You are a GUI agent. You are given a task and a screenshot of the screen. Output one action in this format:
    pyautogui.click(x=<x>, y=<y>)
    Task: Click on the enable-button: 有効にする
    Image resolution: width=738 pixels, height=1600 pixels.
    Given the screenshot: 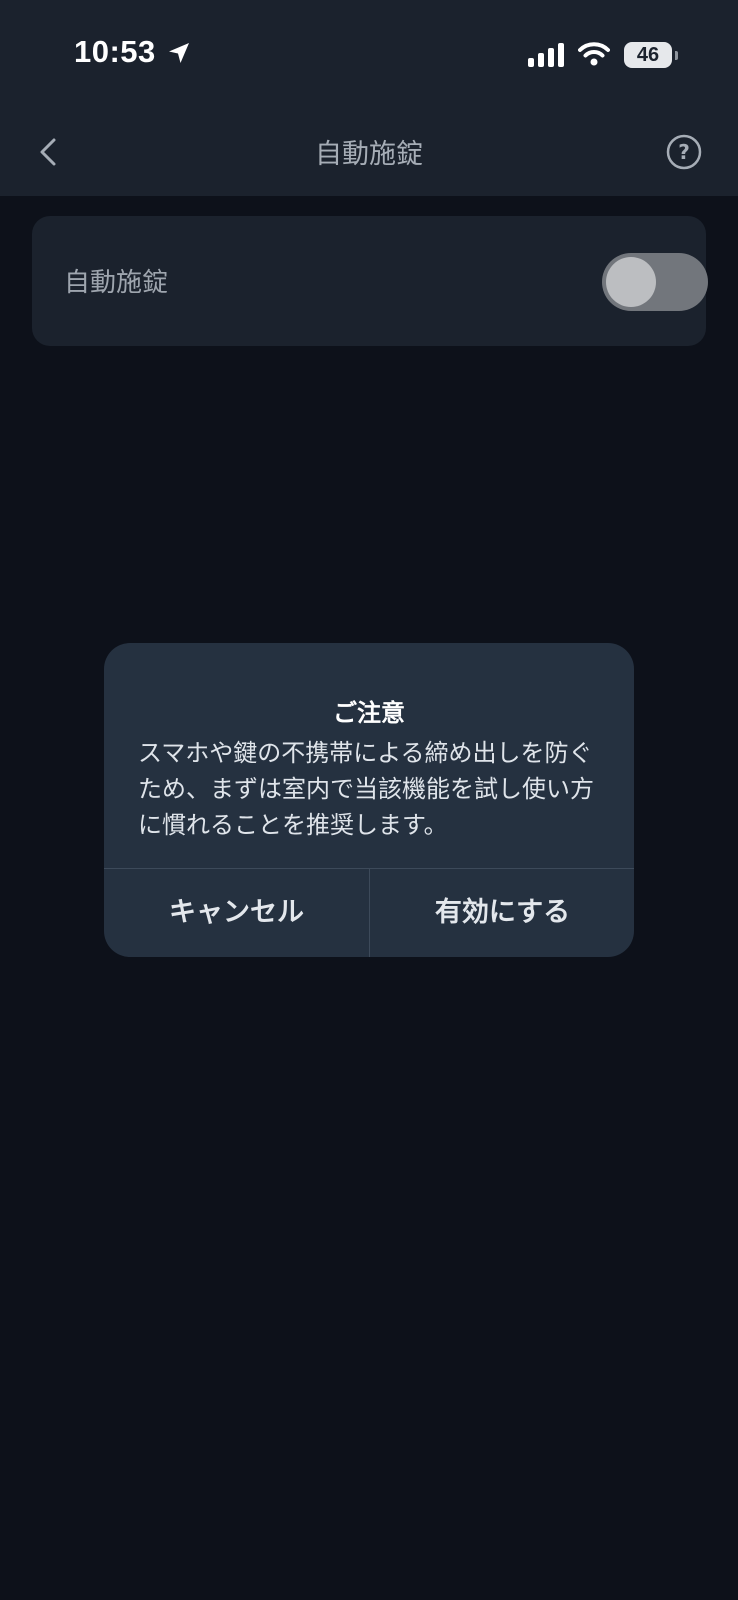 What is the action you would take?
    pyautogui.click(x=502, y=913)
    